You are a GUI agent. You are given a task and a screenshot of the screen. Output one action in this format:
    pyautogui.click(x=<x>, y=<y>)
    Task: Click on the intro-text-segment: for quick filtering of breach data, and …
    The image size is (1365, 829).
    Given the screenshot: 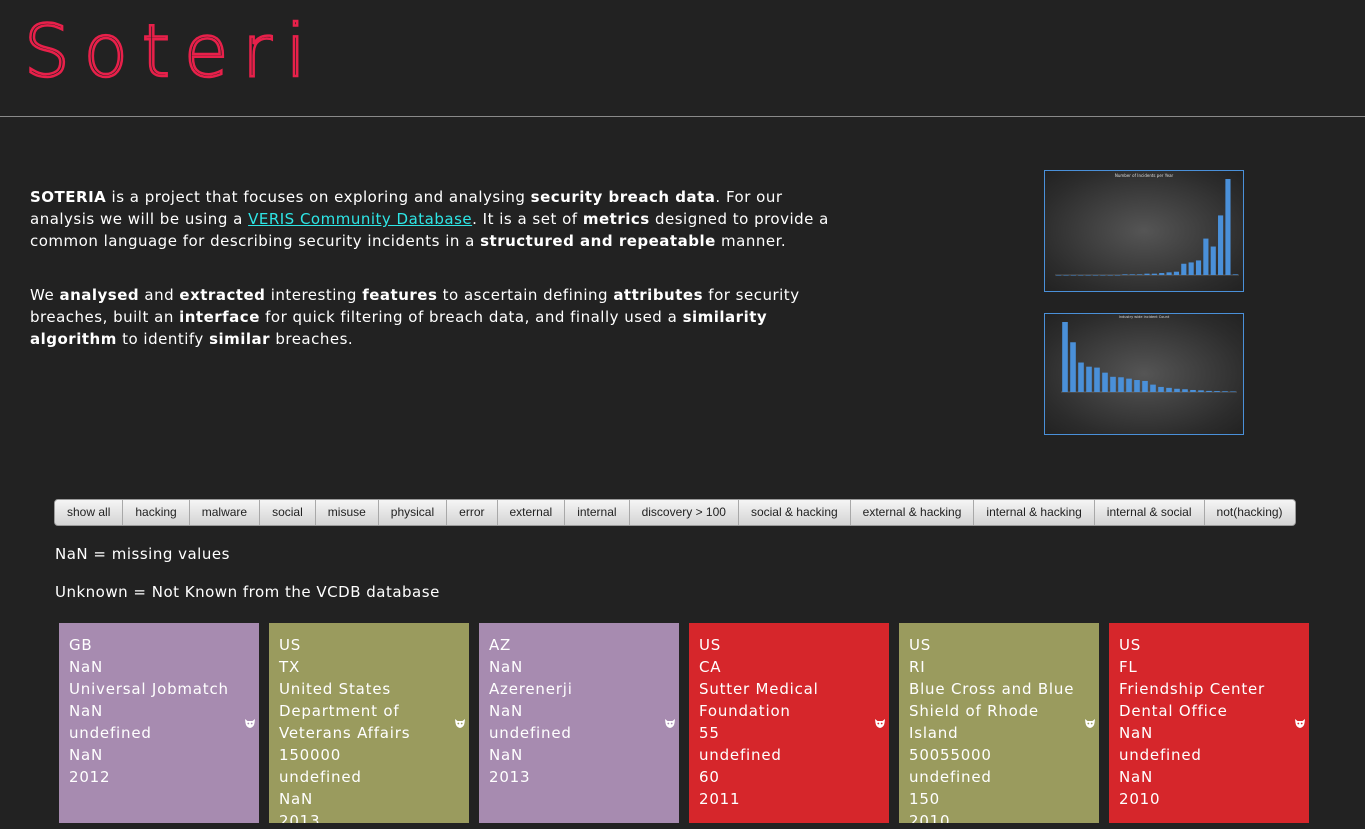 What is the action you would take?
    pyautogui.click(x=471, y=317)
    